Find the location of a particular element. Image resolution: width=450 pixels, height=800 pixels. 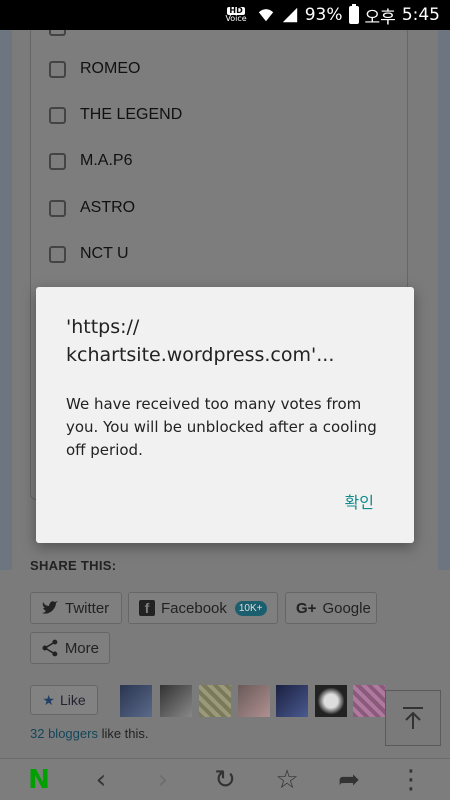

twitter-label: Twitter is located at coordinates (87, 608).